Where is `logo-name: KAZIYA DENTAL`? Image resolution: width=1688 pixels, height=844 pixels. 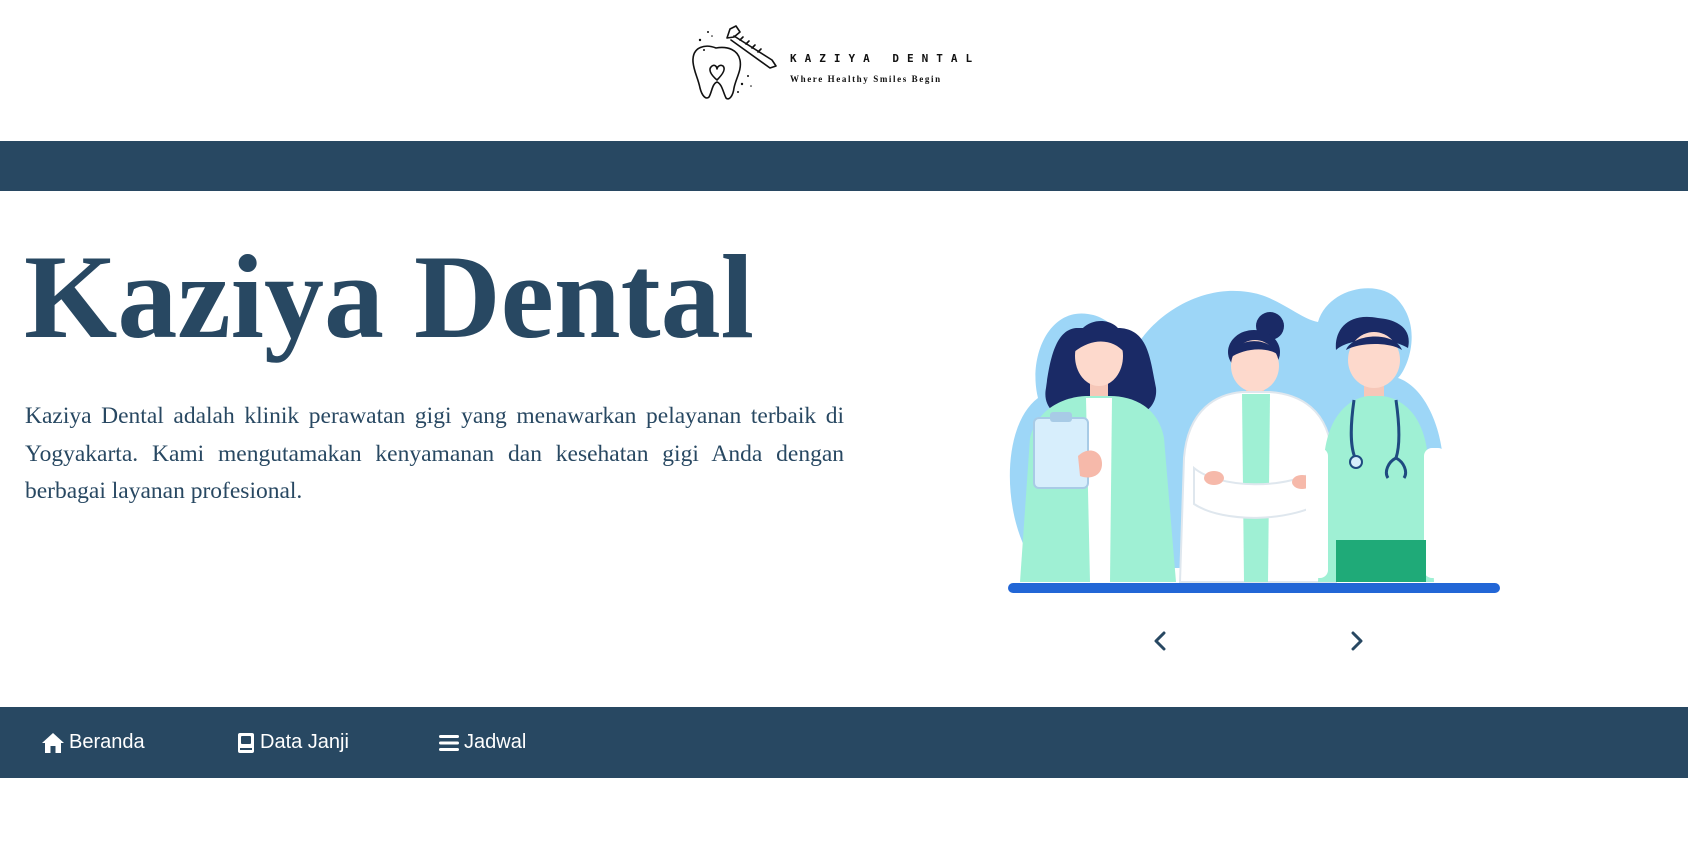 logo-name: KAZIYA DENTAL is located at coordinates (885, 58).